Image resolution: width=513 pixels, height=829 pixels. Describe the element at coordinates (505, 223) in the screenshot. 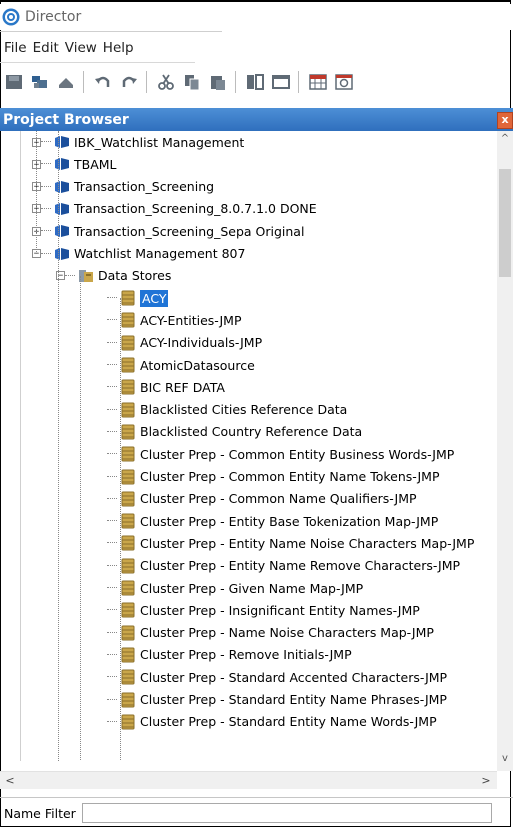

I see `vertical-scroll-thumb` at that location.